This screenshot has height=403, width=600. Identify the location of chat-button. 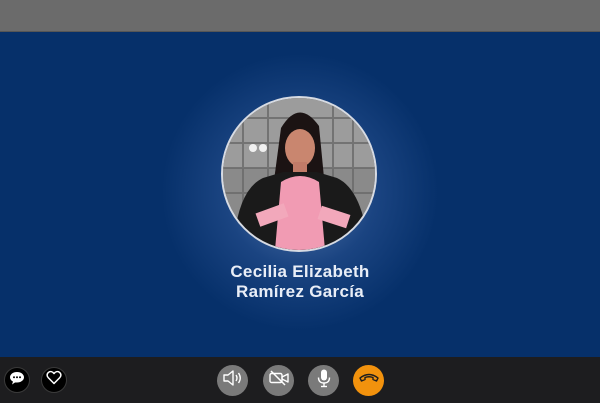
(17, 380).